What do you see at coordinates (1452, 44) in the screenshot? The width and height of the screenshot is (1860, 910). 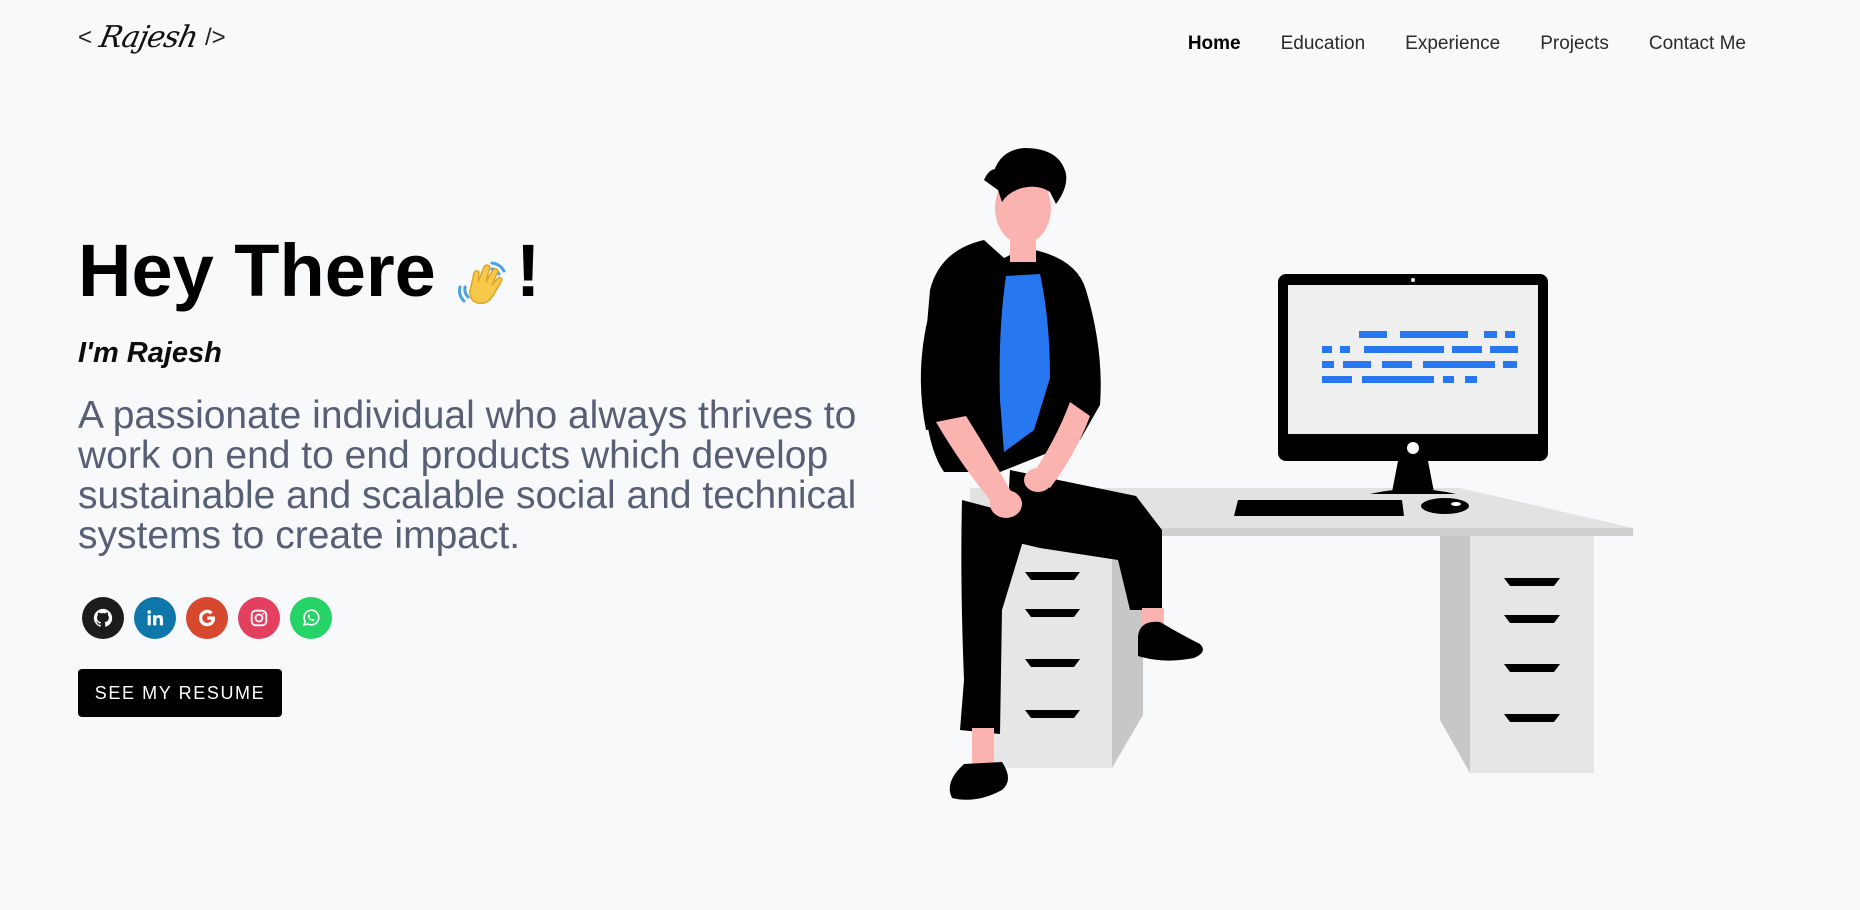 I see `nav-link-experience: Experience` at bounding box center [1452, 44].